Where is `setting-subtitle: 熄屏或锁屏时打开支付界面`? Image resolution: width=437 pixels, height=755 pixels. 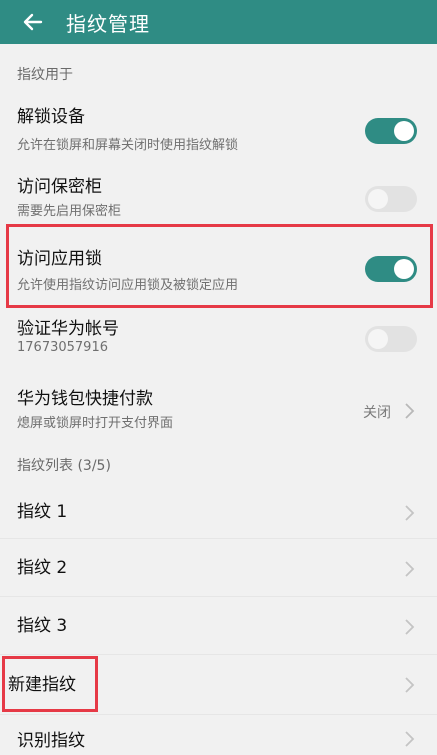 setting-subtitle: 熄屏或锁屏时打开支付界面 is located at coordinates (95, 423).